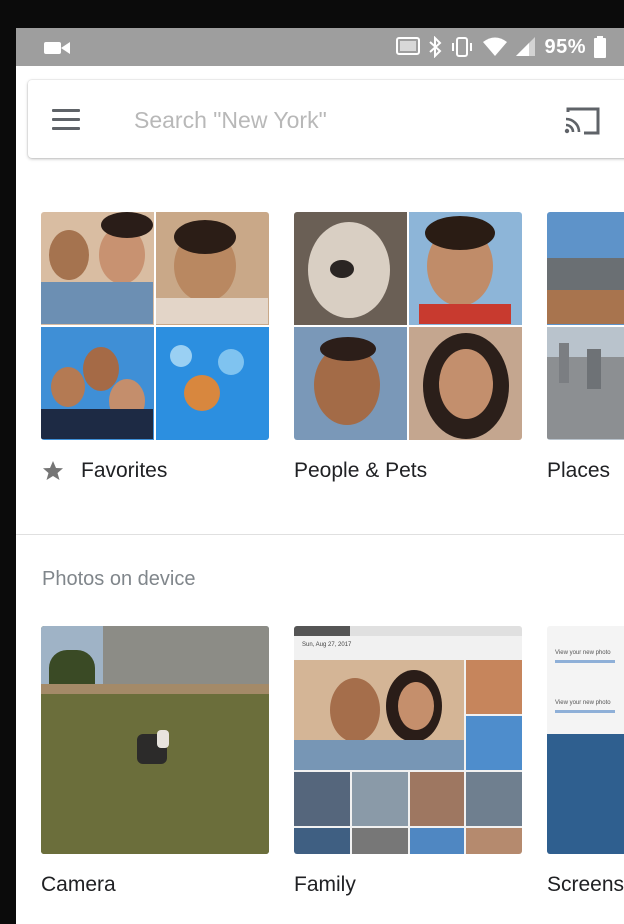 This screenshot has width=624, height=924. I want to click on folder-camera: Camera, so click(155, 761).